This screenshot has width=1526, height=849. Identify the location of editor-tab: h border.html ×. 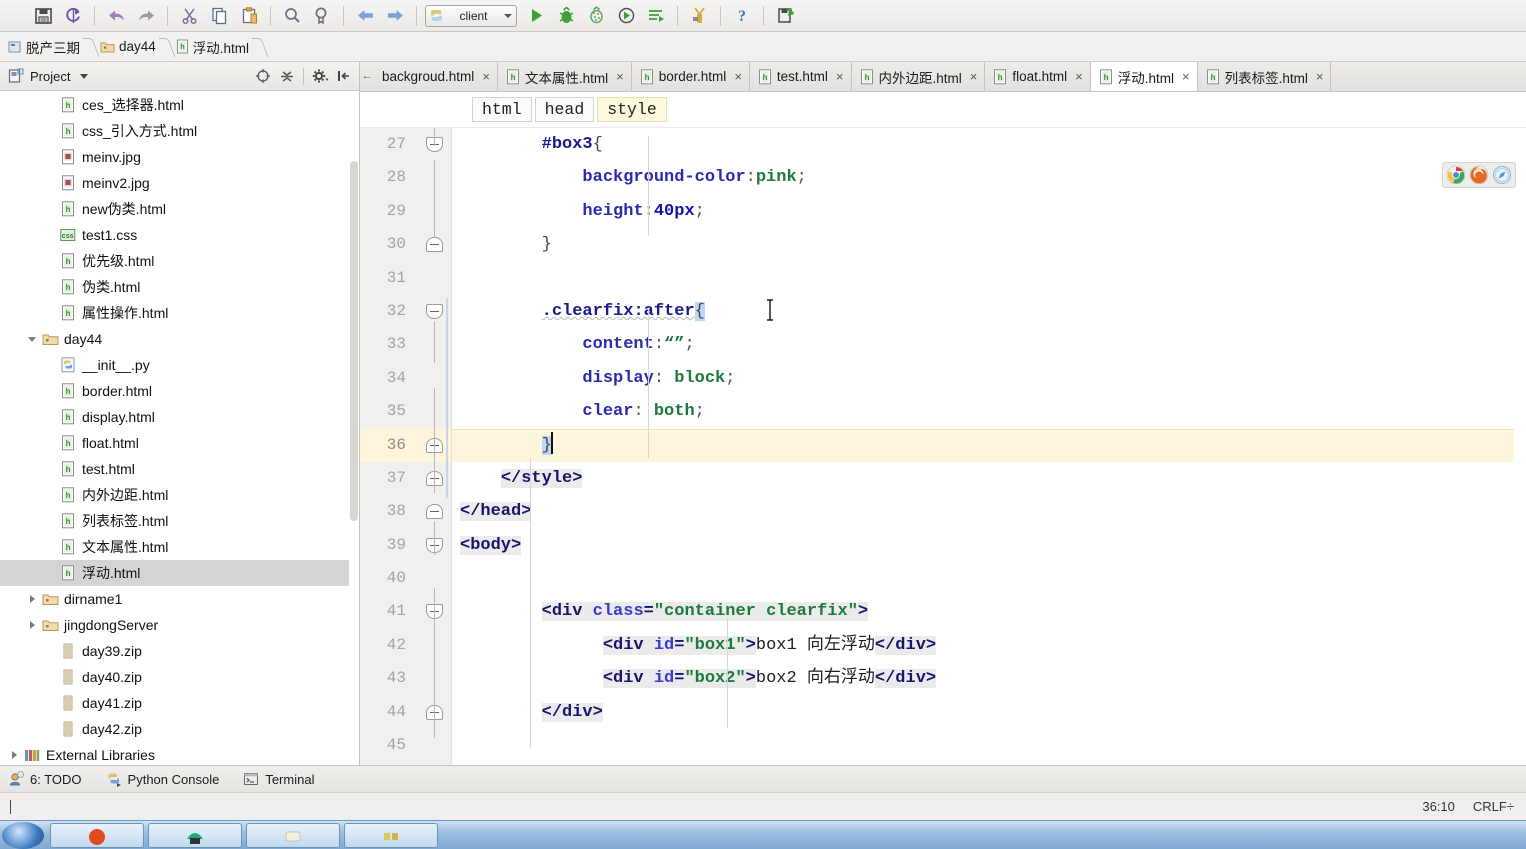
(691, 76).